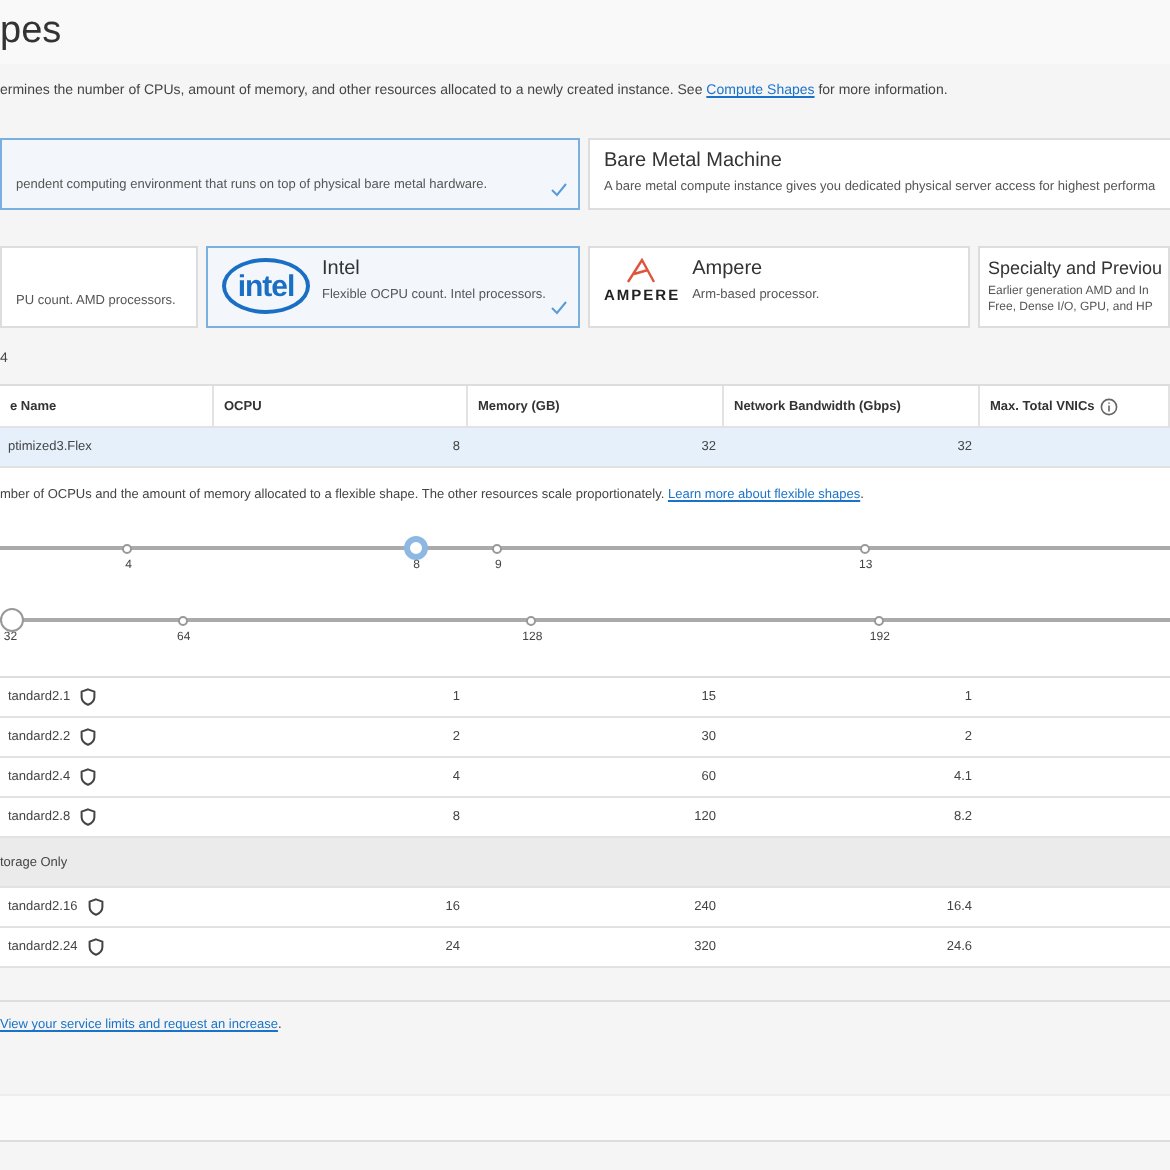 This screenshot has height=1170, width=1170. What do you see at coordinates (31, 32) in the screenshot?
I see `page-title: pes` at bounding box center [31, 32].